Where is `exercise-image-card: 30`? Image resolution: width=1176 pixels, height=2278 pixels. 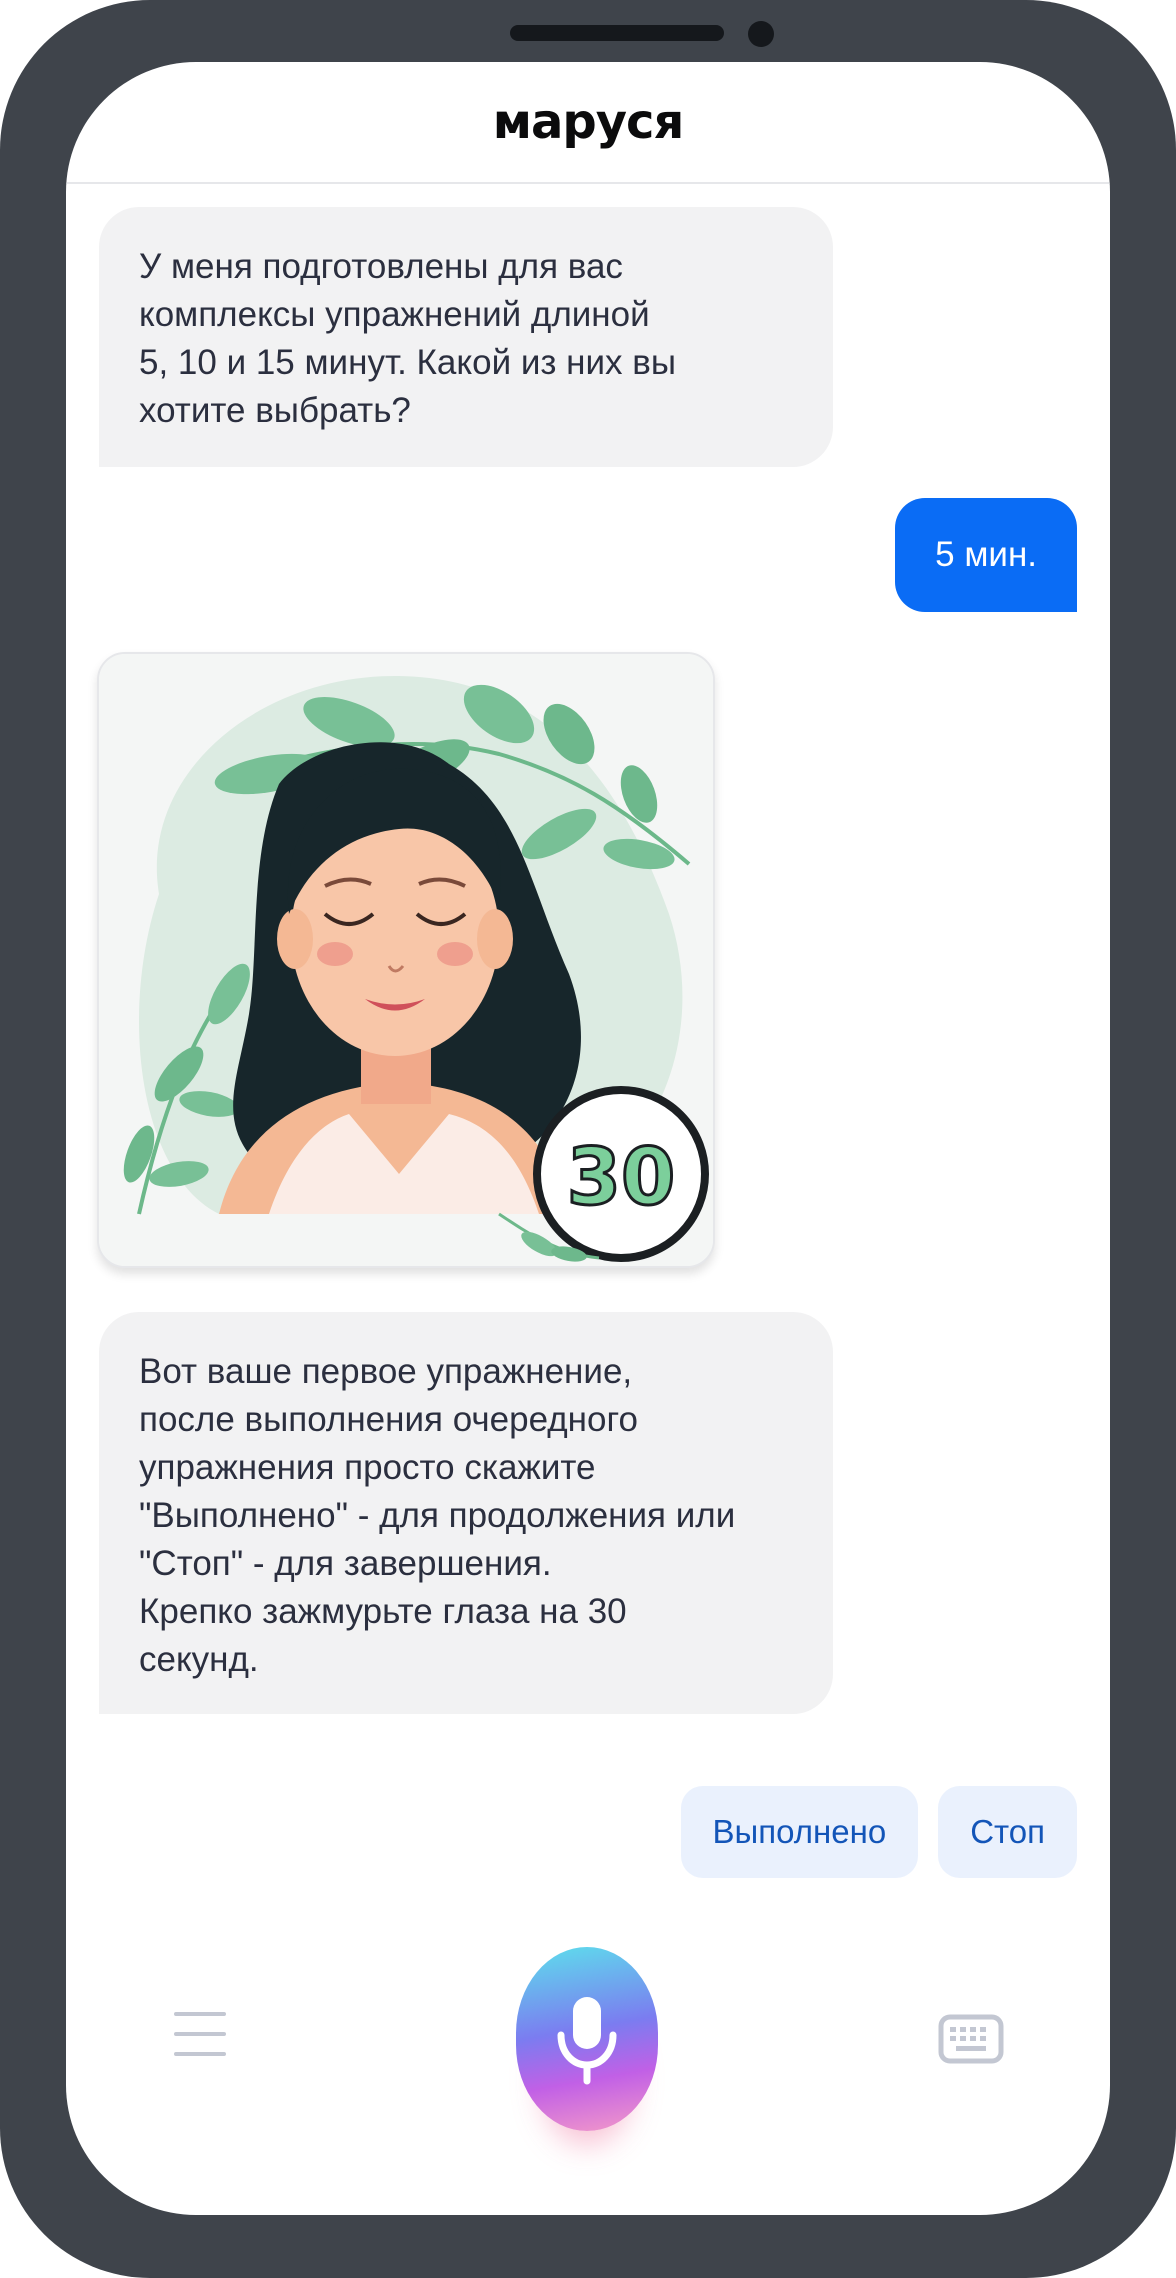
exercise-image-card: 30 is located at coordinates (406, 960).